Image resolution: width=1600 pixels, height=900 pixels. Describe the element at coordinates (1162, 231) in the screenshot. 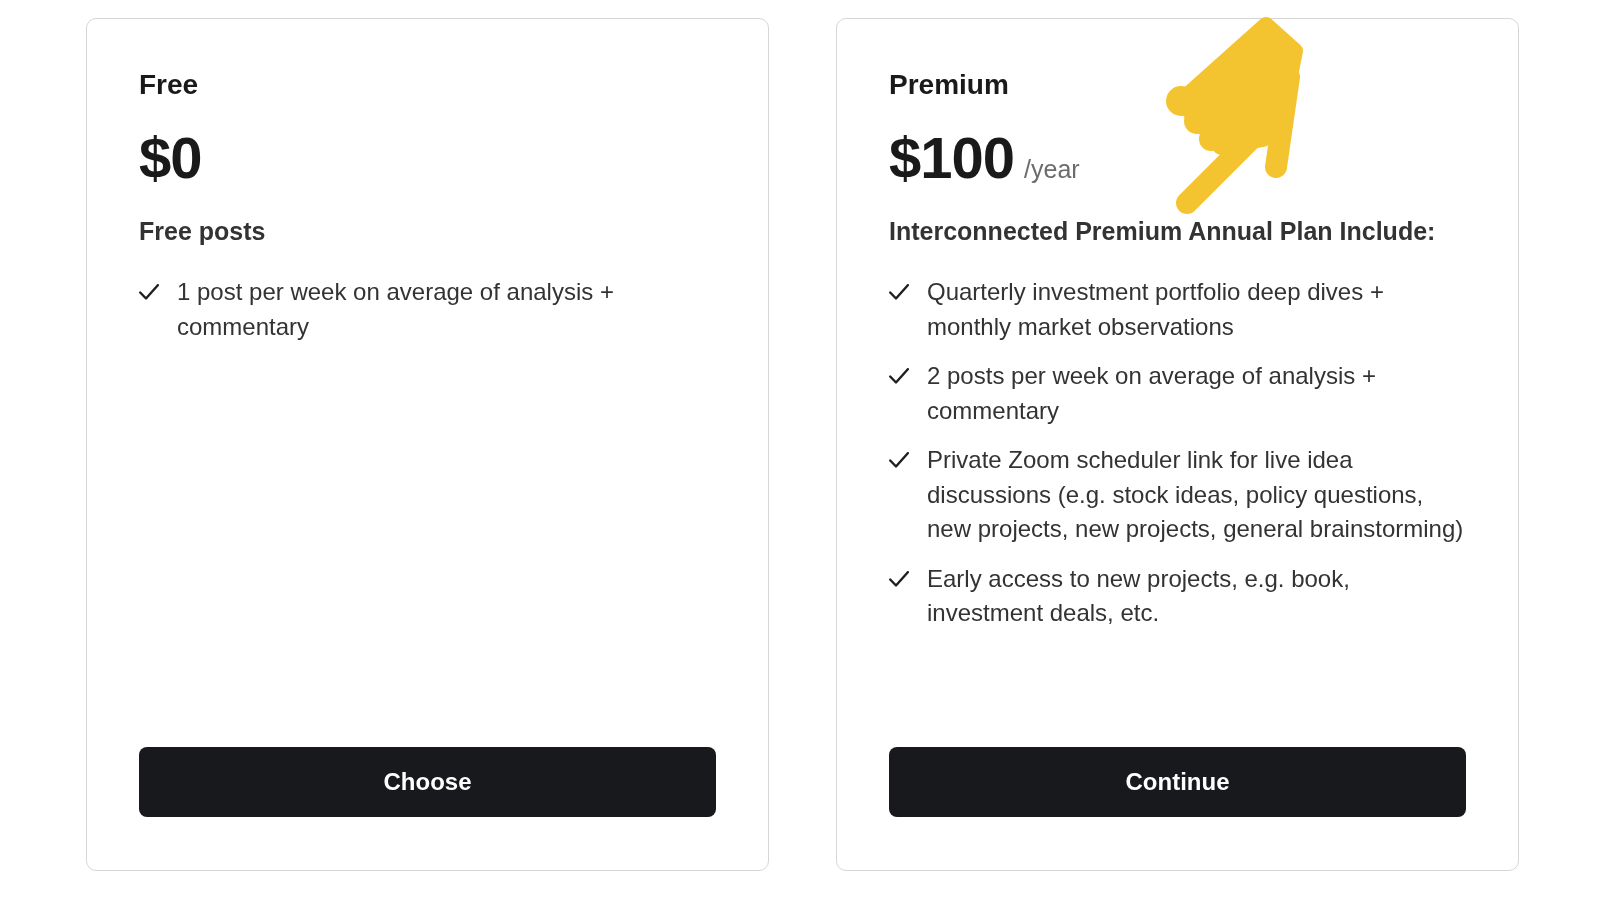

I see `plan-subtitle: Interconnected Premium Annual Plan Include:` at that location.